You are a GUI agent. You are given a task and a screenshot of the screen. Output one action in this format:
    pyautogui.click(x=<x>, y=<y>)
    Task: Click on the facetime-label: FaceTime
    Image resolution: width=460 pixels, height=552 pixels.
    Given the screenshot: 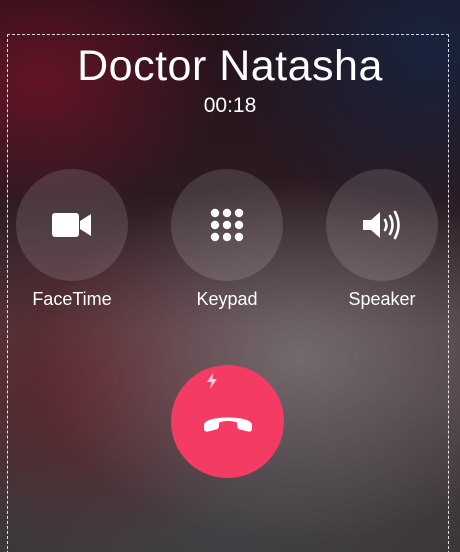 What is the action you would take?
    pyautogui.click(x=72, y=299)
    